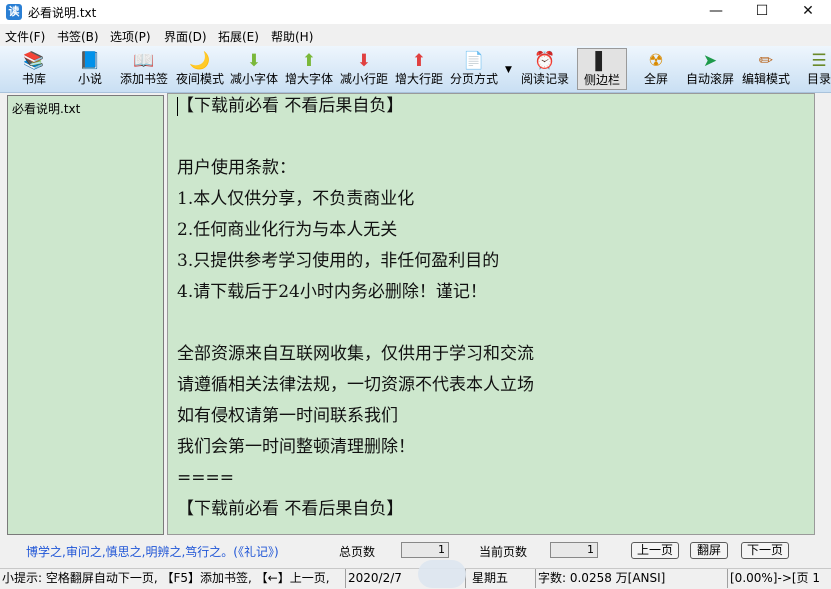 This screenshot has width=831, height=589. Describe the element at coordinates (655, 550) in the screenshot. I see `prev-page-button: 上一页` at that location.